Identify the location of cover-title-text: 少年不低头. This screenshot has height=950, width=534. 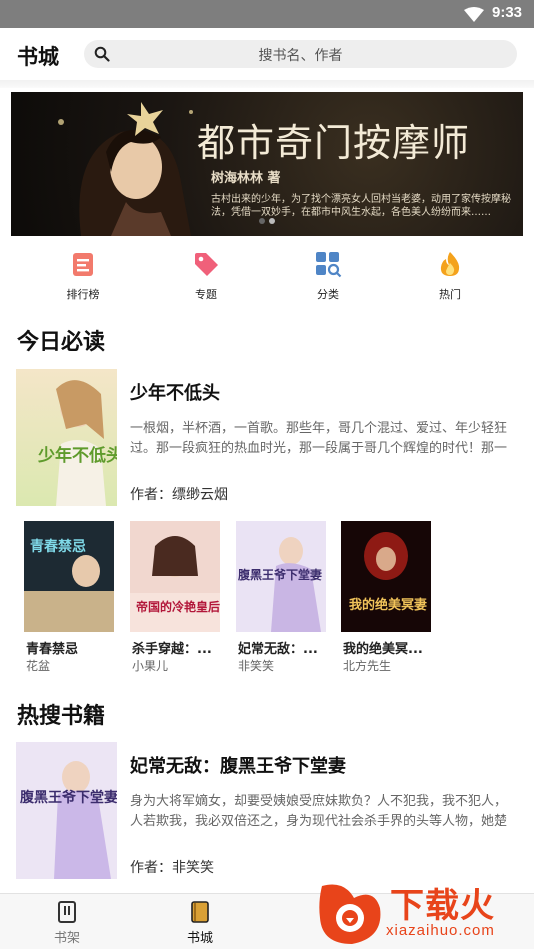
(77, 455).